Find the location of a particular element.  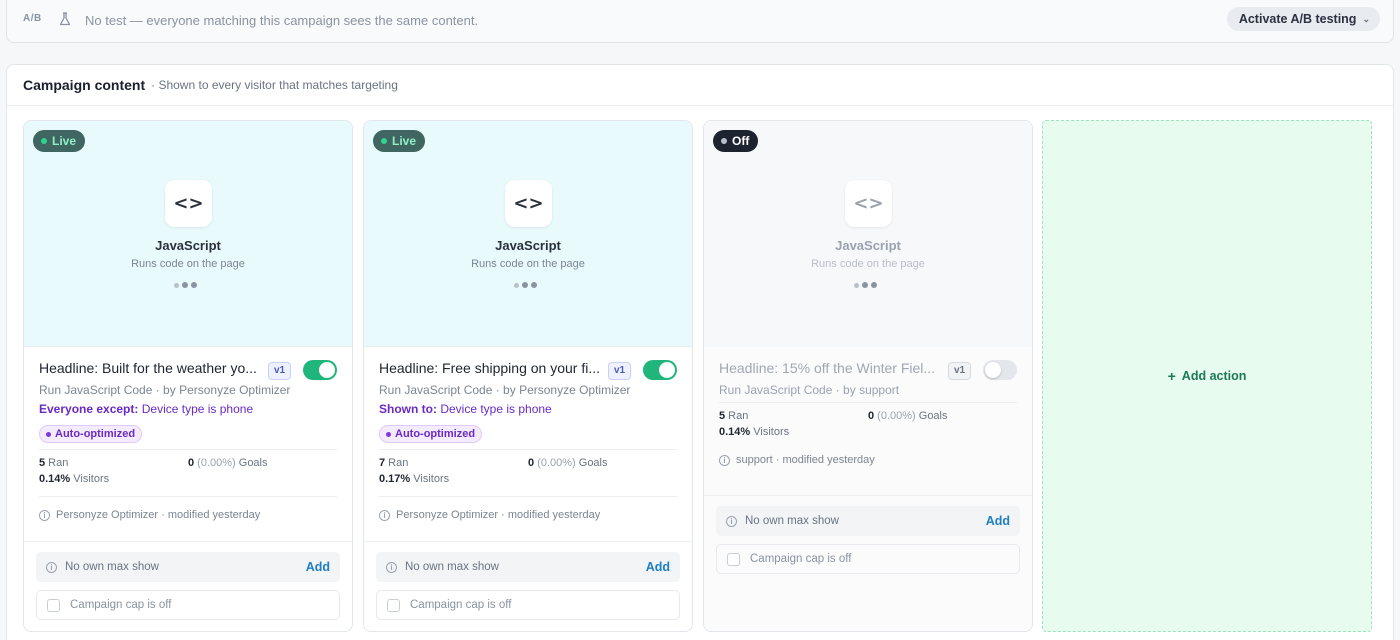

card-meta: i support · modified yesterday is located at coordinates (868, 460).